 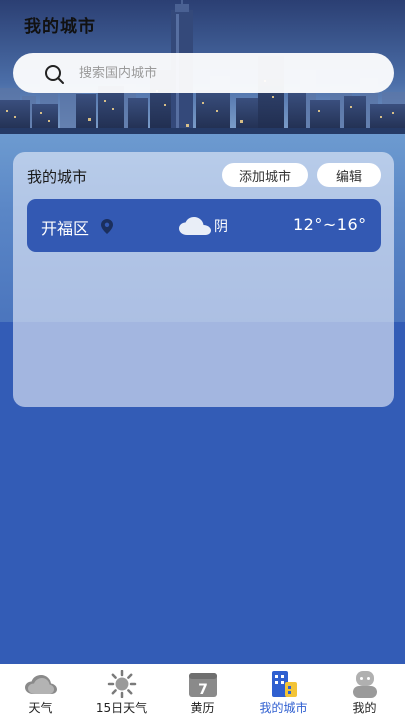 I want to click on tab-label: 我的, so click(x=364, y=708).